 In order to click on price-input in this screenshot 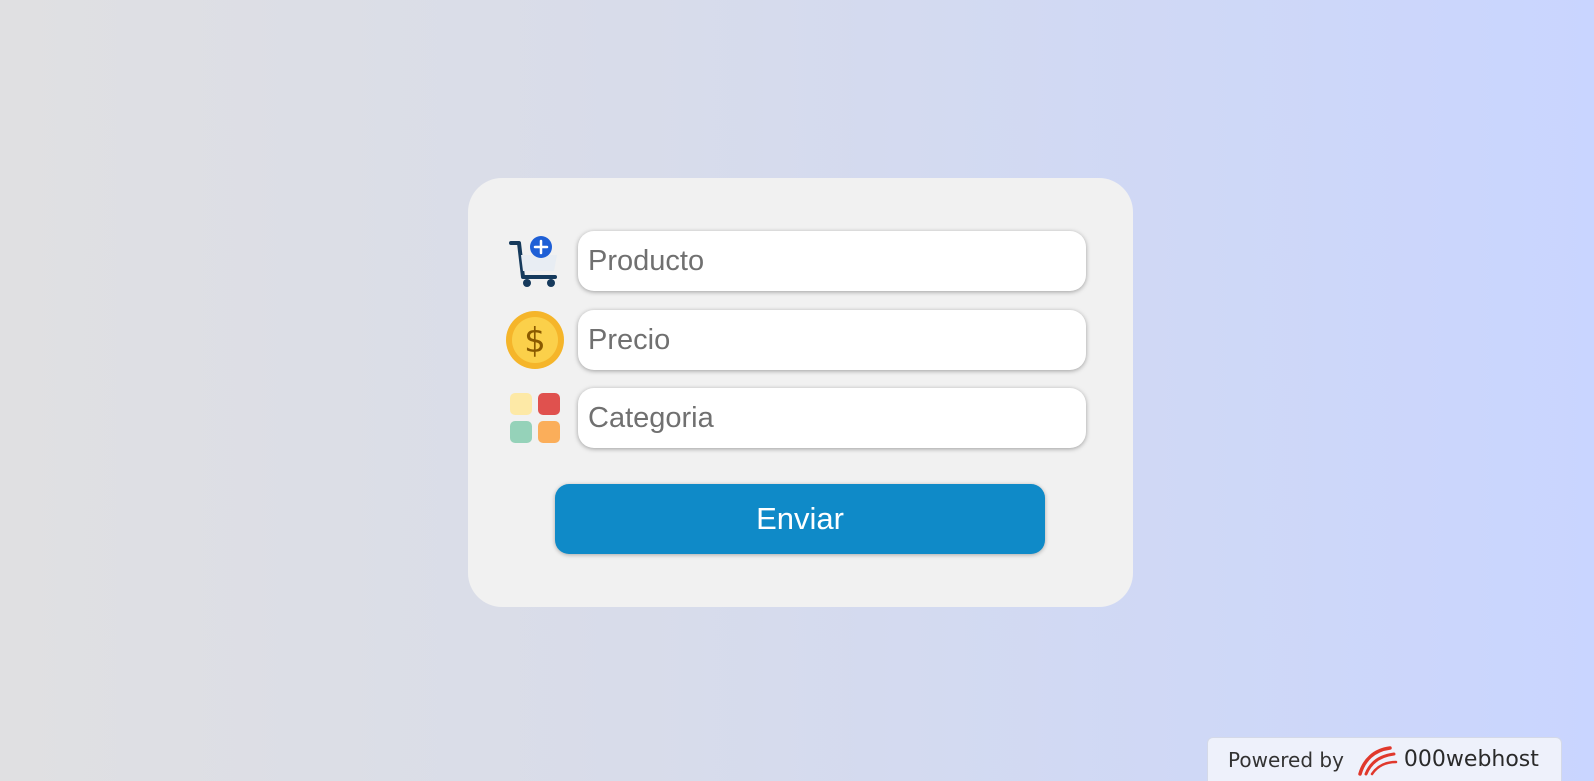, I will do `click(832, 340)`.